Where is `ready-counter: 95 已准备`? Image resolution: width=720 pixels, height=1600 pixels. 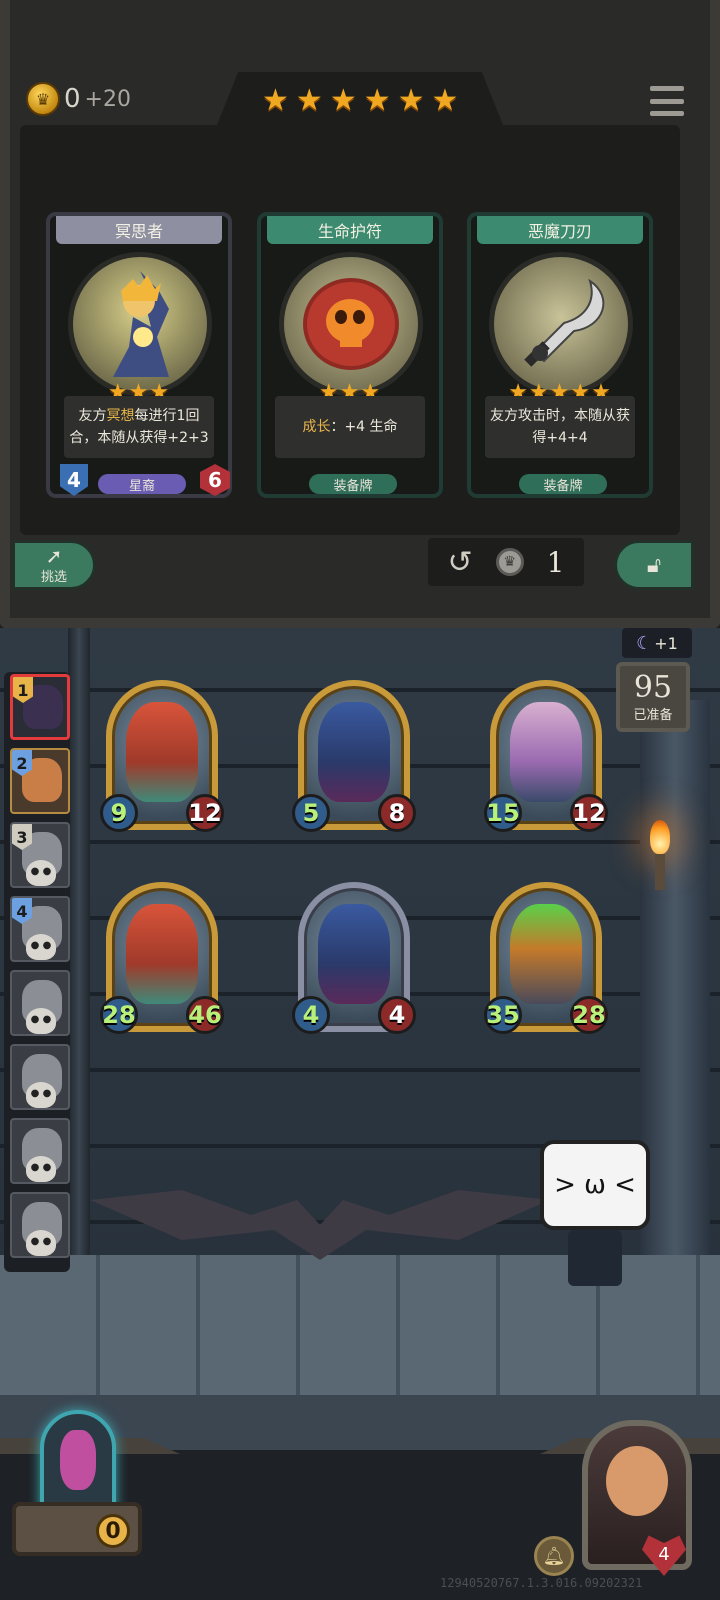 ready-counter: 95 已准备 is located at coordinates (653, 697).